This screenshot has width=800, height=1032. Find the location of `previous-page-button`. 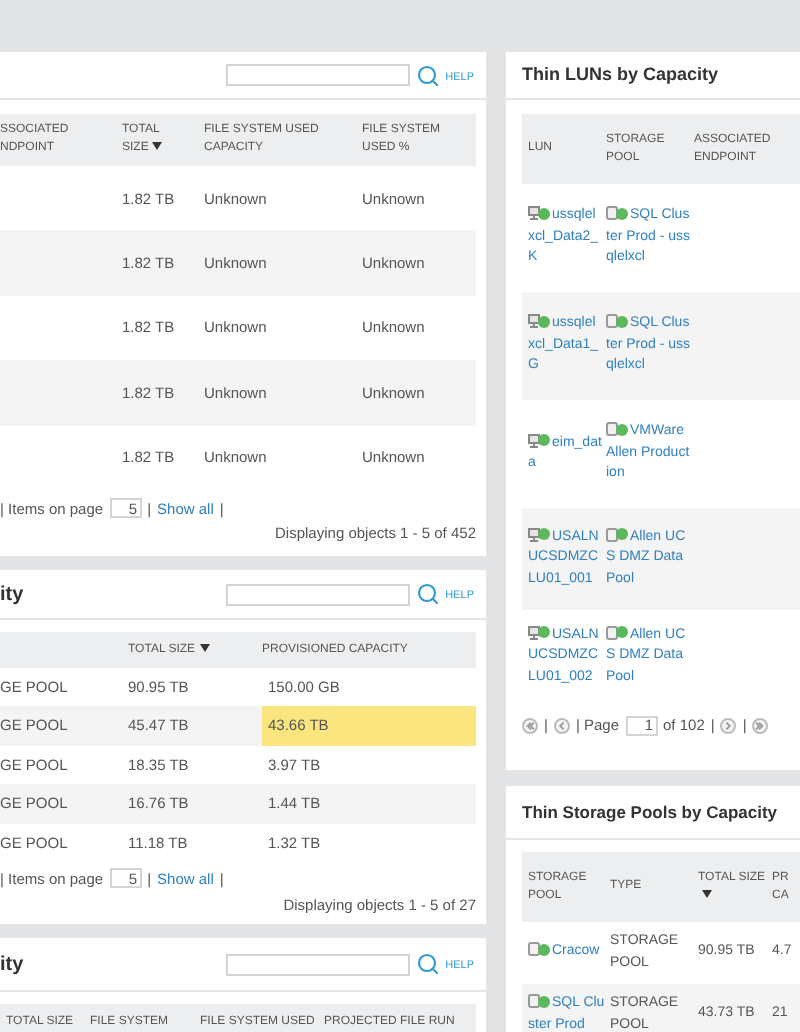

previous-page-button is located at coordinates (561, 725).